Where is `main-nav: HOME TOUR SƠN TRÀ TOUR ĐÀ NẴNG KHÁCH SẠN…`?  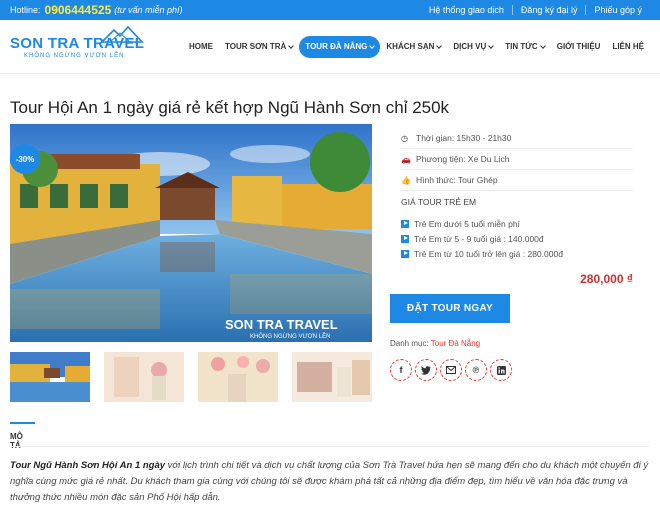 main-nav: HOME TOUR SƠN TRÀ TOUR ĐÀ NẴNG KHÁCH SẠN… is located at coordinates (416, 46).